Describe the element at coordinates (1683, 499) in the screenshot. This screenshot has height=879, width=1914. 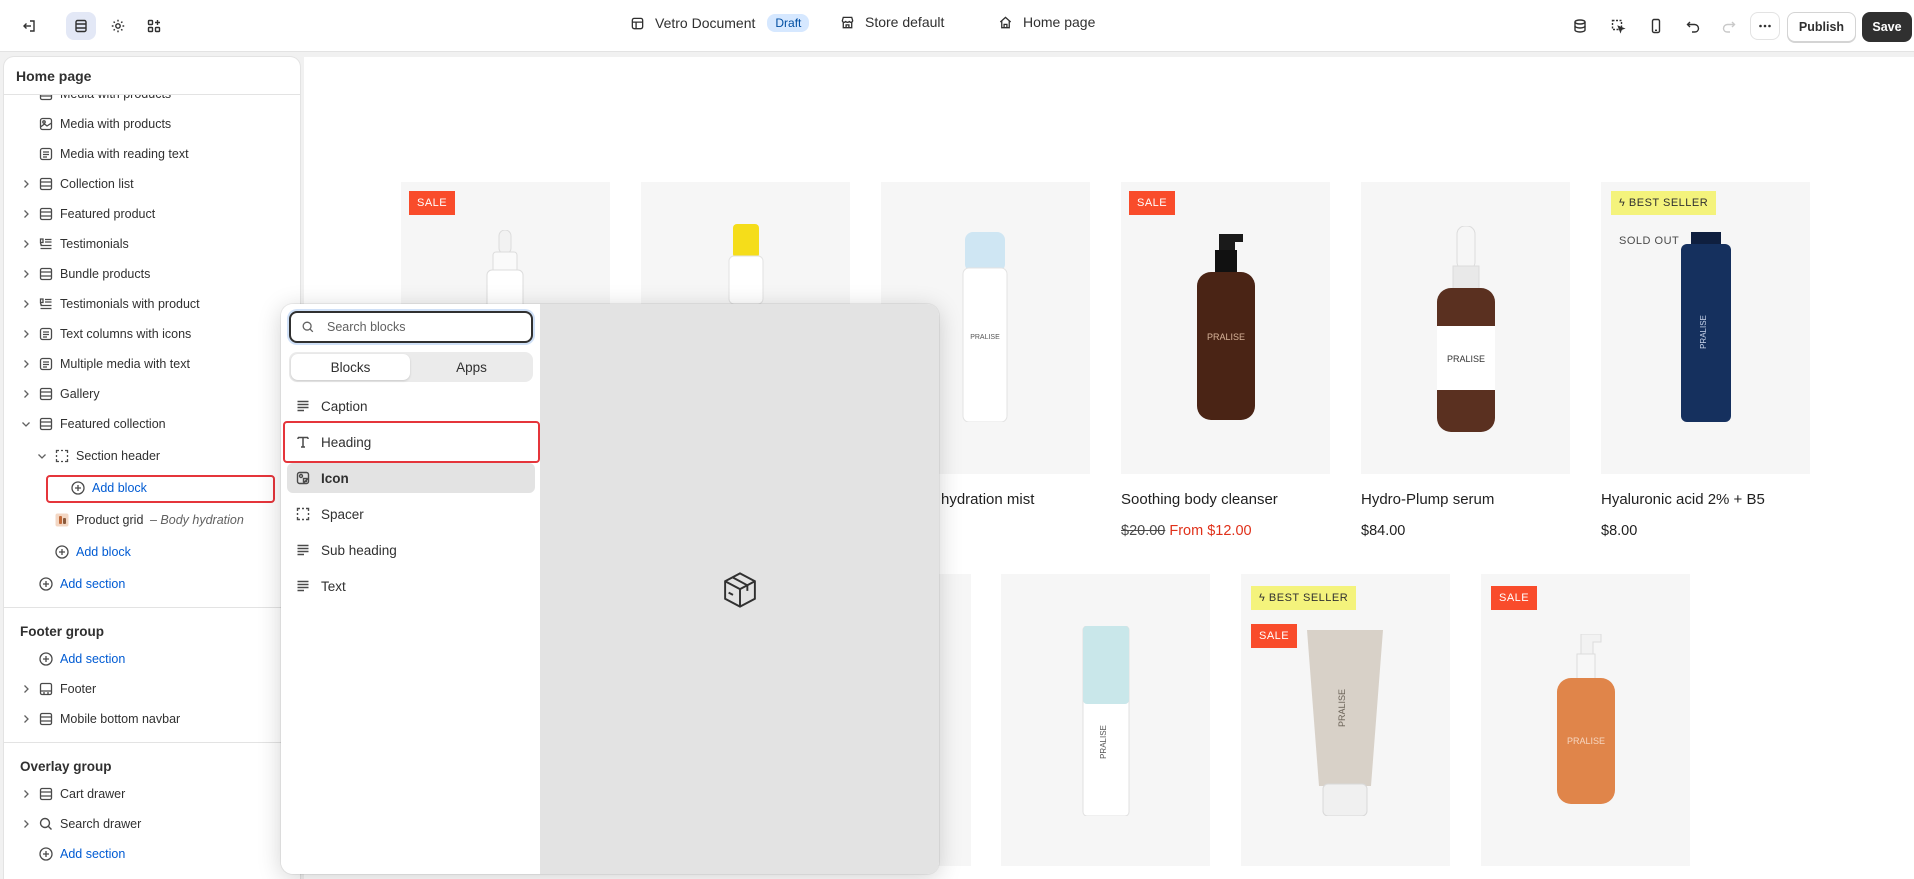
I see `product-name: Hyaluronic acid 2% + B5` at that location.